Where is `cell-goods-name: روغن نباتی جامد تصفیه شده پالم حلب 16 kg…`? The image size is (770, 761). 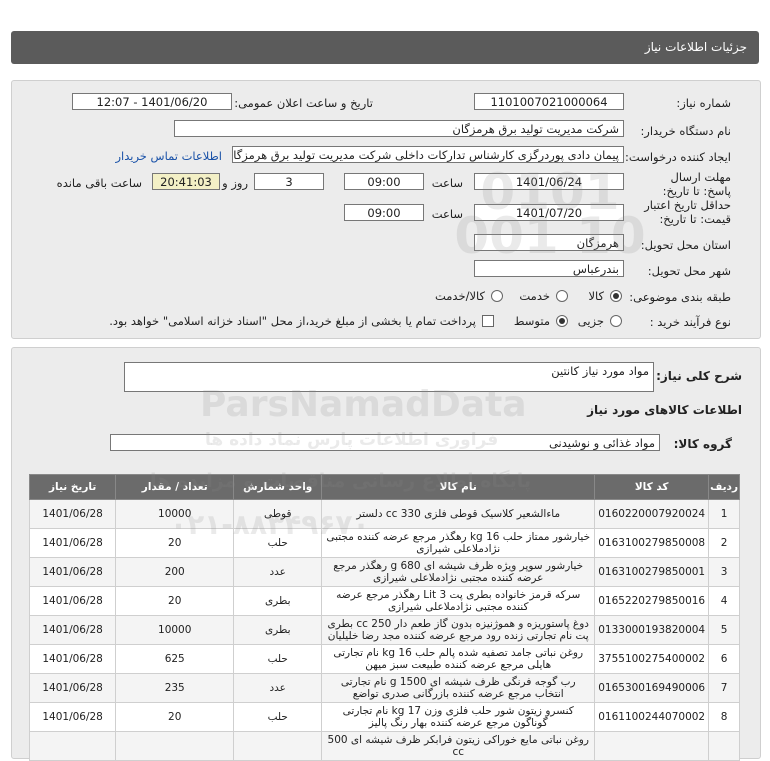 cell-goods-name: روغن نباتی جامد تصفیه شده پالم حلب 16 kg… is located at coordinates (458, 659).